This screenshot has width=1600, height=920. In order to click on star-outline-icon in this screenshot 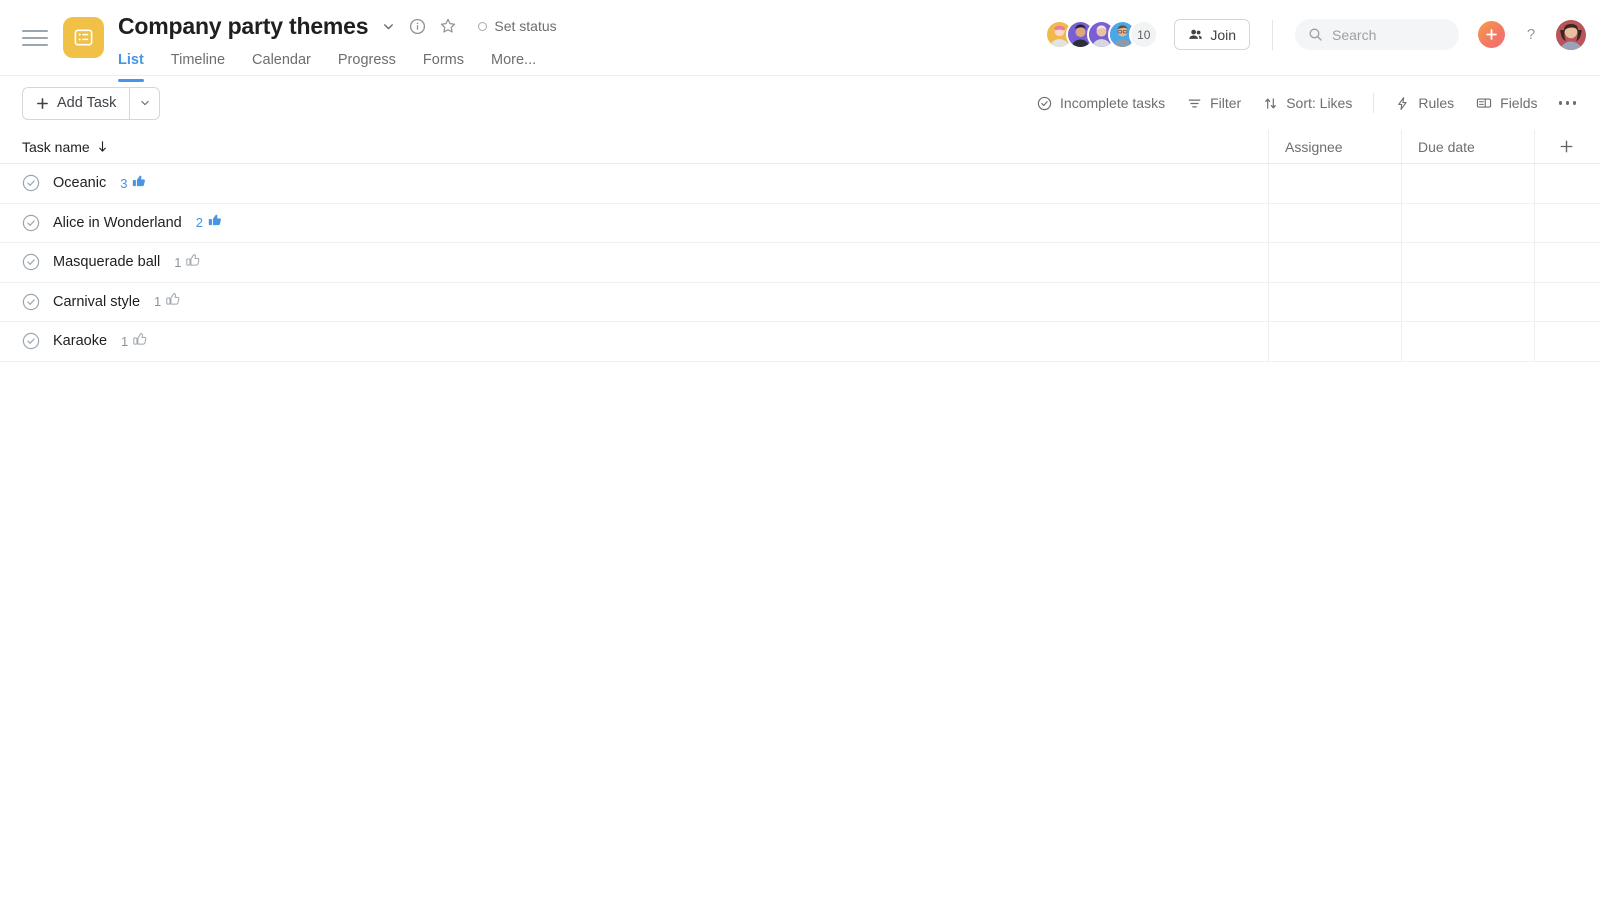, I will do `click(448, 26)`.